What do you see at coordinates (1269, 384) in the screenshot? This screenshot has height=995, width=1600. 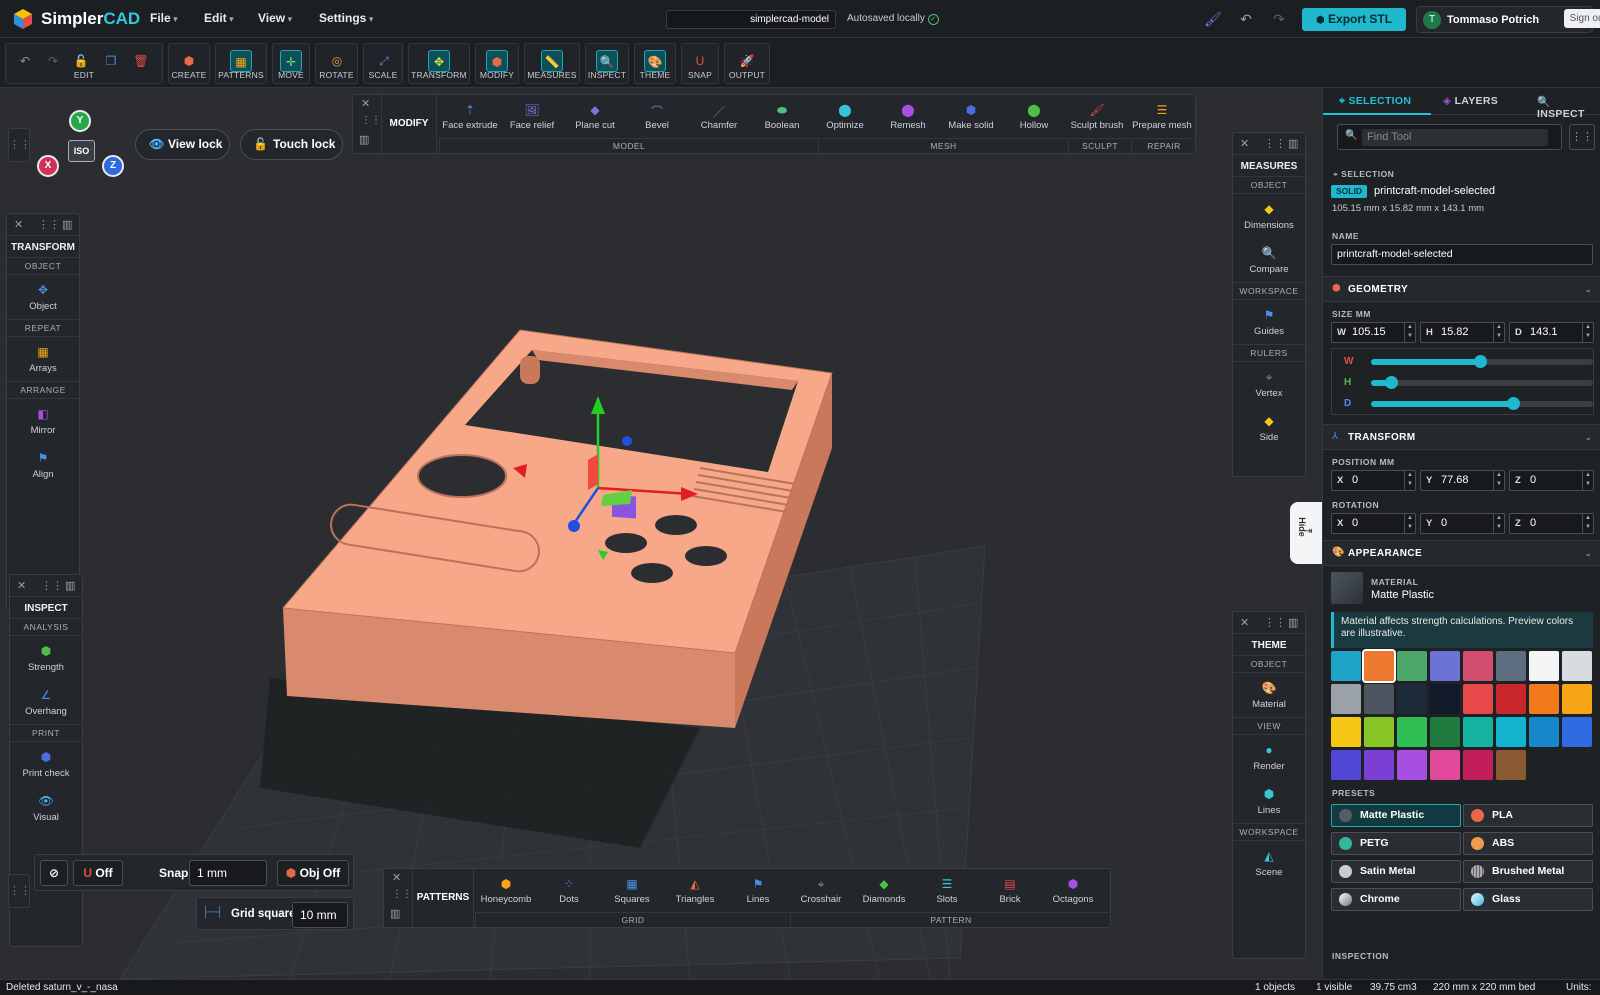 I see `vertex-tool: ⌖ Vertex` at bounding box center [1269, 384].